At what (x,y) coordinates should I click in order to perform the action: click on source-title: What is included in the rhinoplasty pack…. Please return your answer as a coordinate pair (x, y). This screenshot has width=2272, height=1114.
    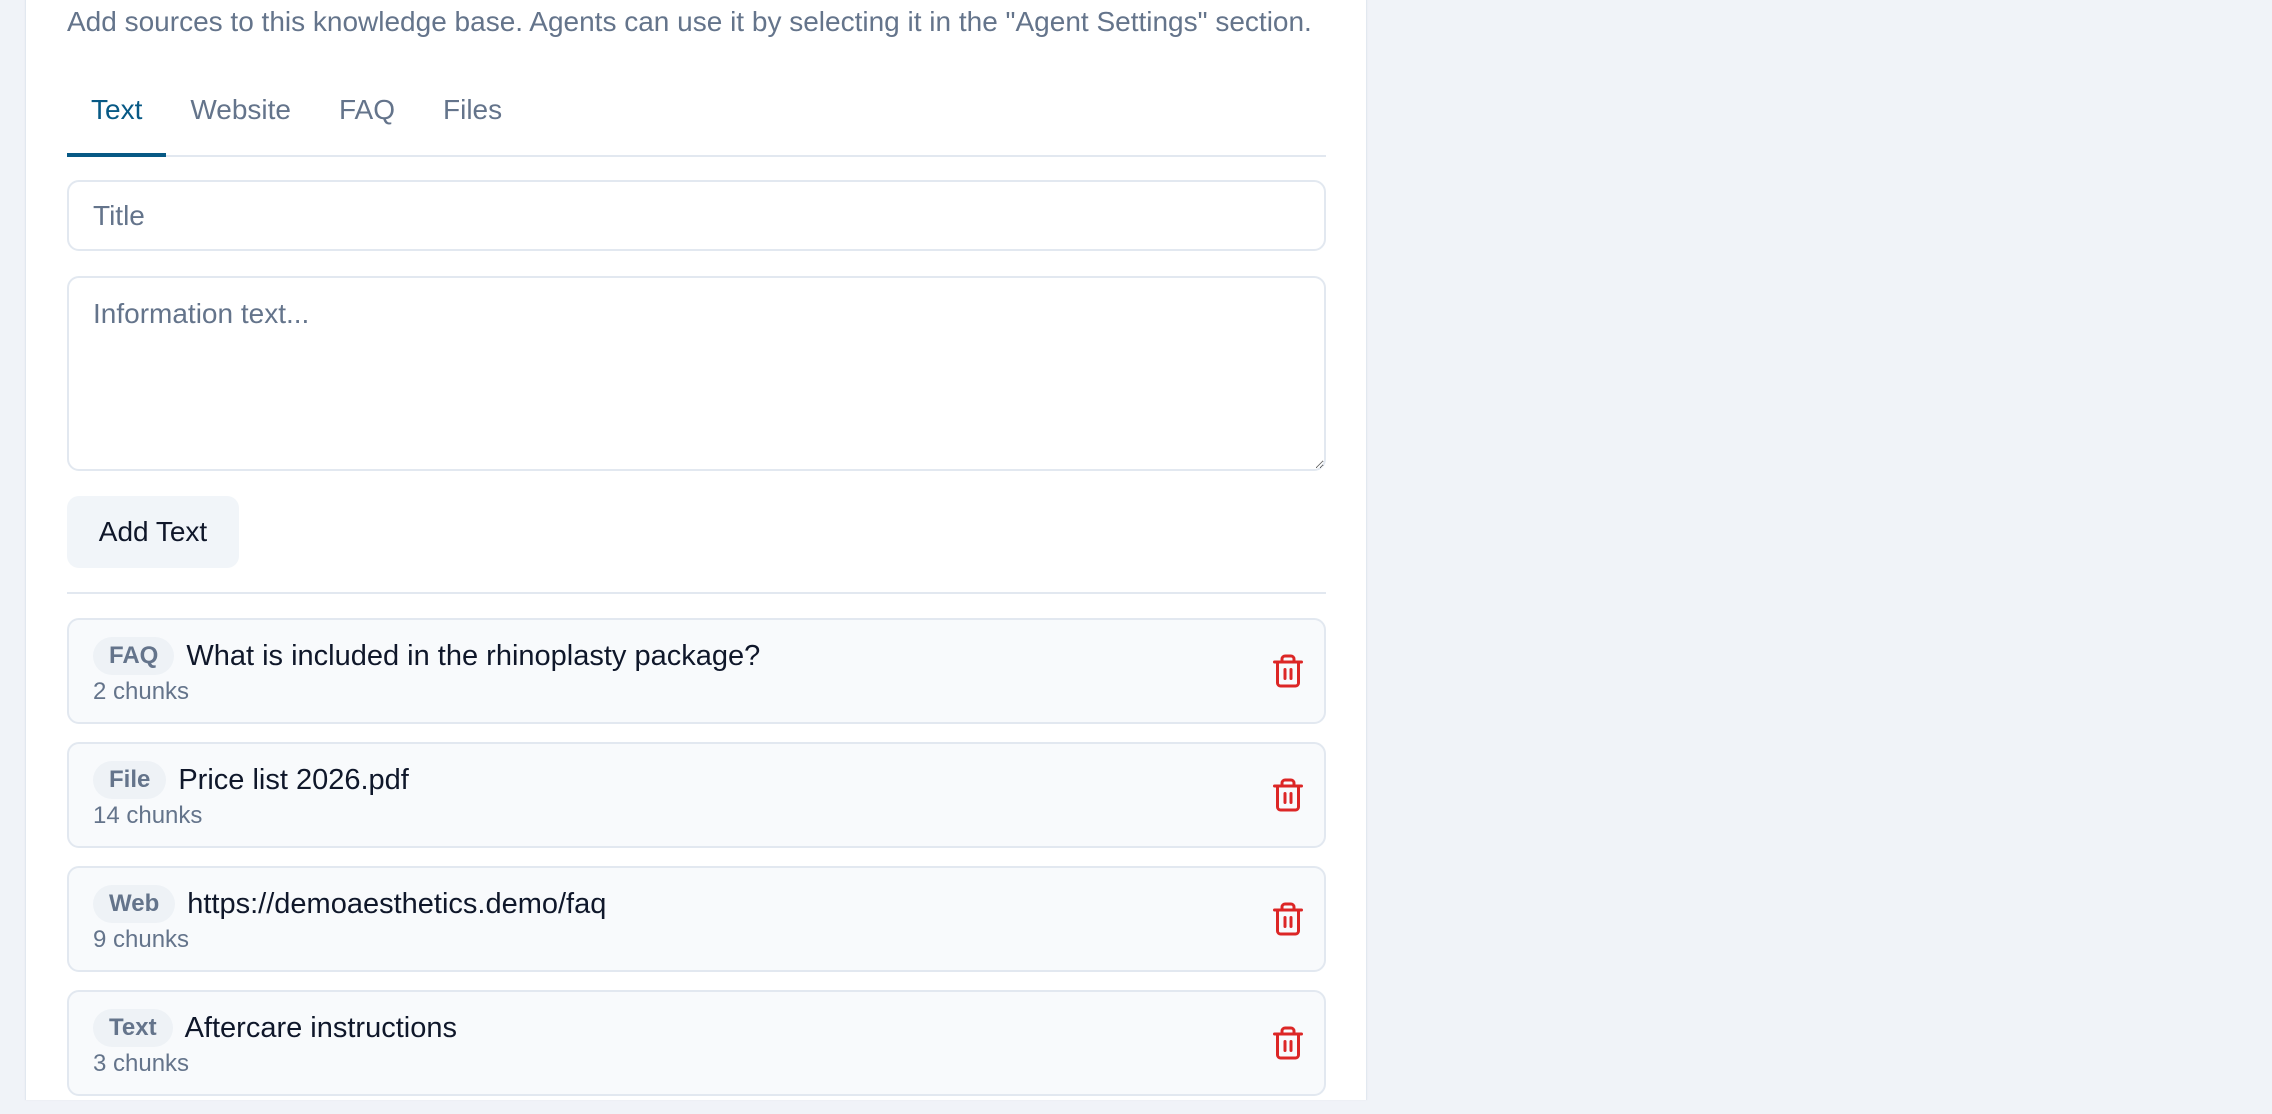
    Looking at the image, I should click on (473, 655).